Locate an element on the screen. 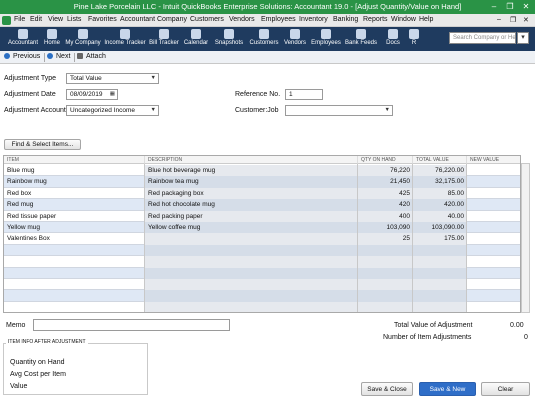  search-input: Search Company or Help is located at coordinates (482, 38).